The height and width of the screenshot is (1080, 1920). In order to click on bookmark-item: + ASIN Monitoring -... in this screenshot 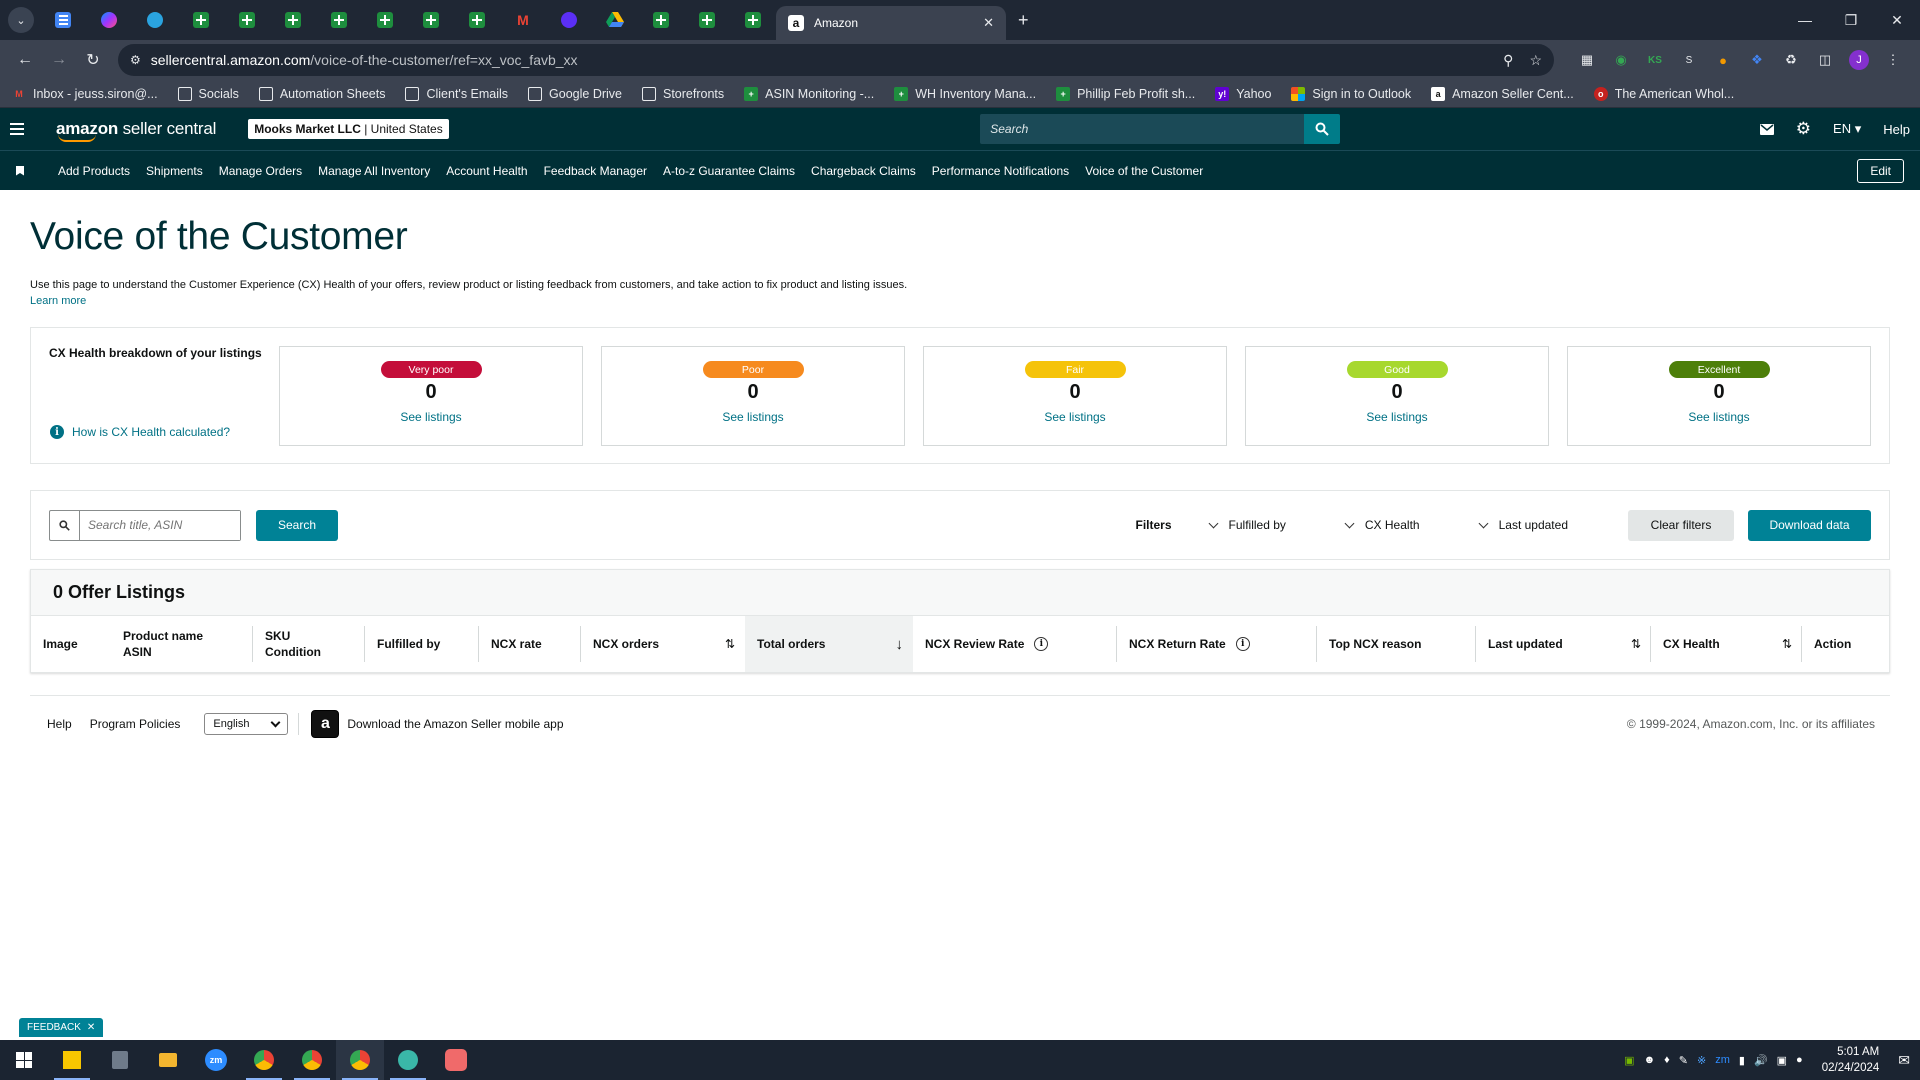, I will do `click(809, 93)`.